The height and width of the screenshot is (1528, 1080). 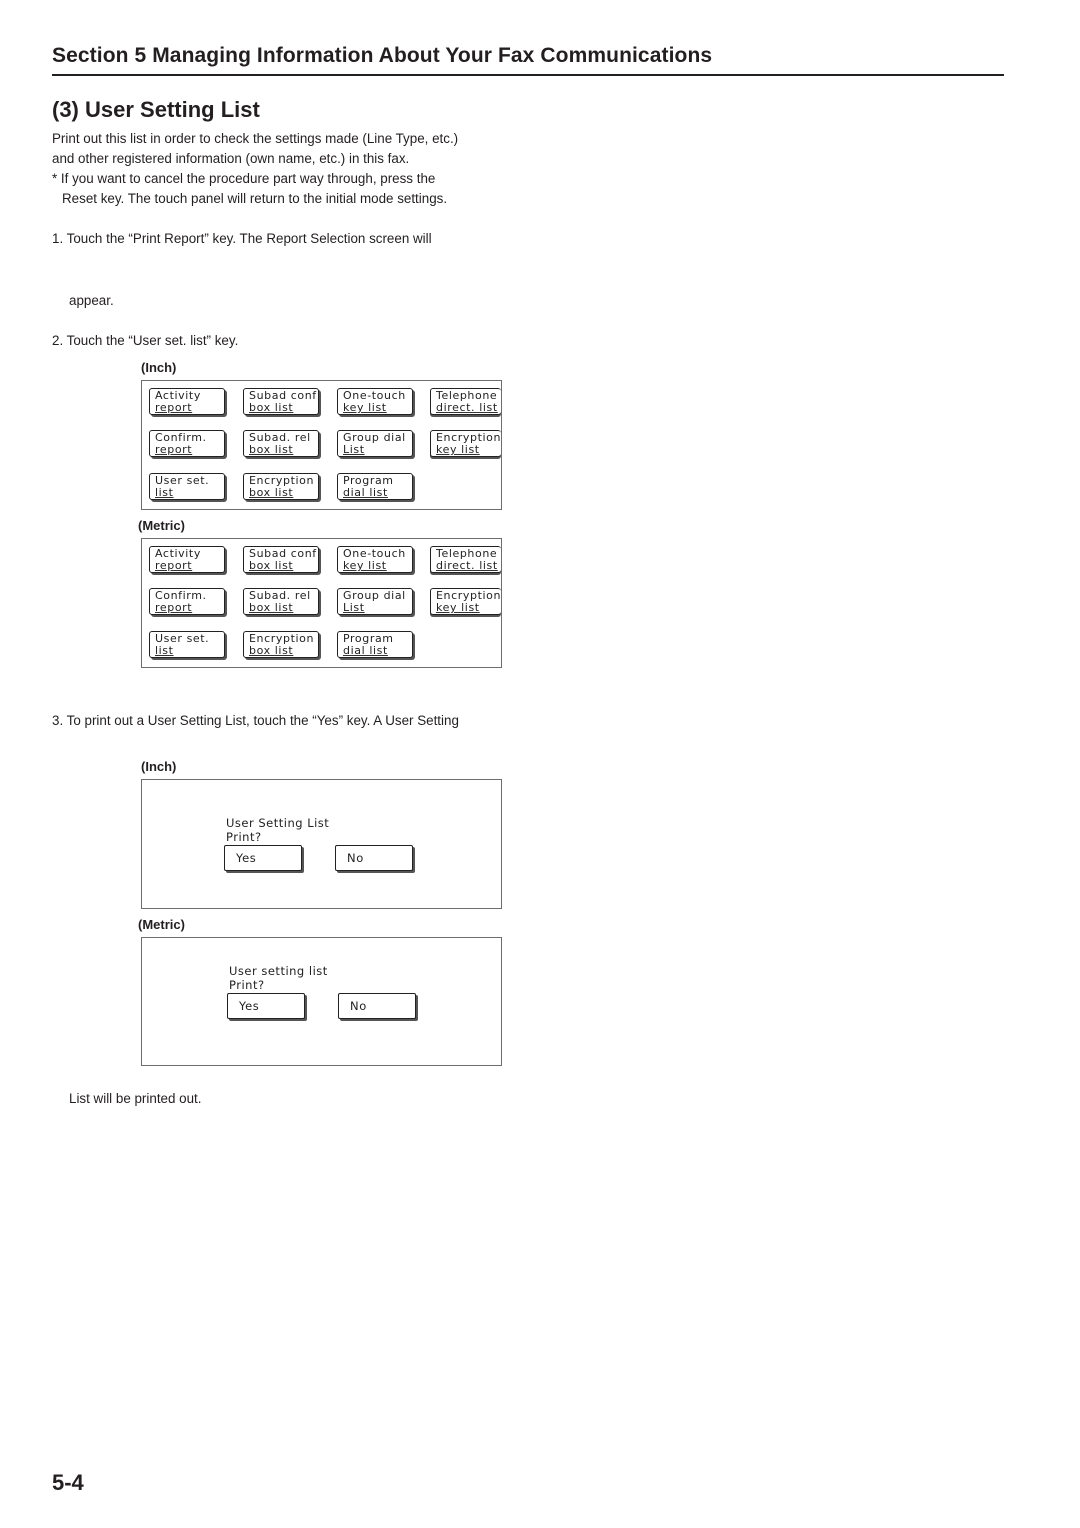 What do you see at coordinates (161, 525) in the screenshot?
I see `metric-label: (Metric)` at bounding box center [161, 525].